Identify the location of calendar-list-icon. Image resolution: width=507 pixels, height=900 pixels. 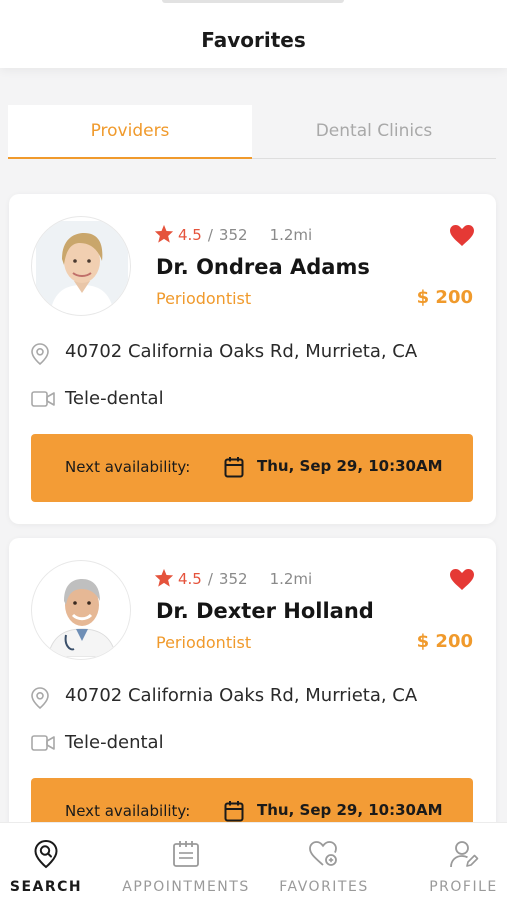
(186, 854).